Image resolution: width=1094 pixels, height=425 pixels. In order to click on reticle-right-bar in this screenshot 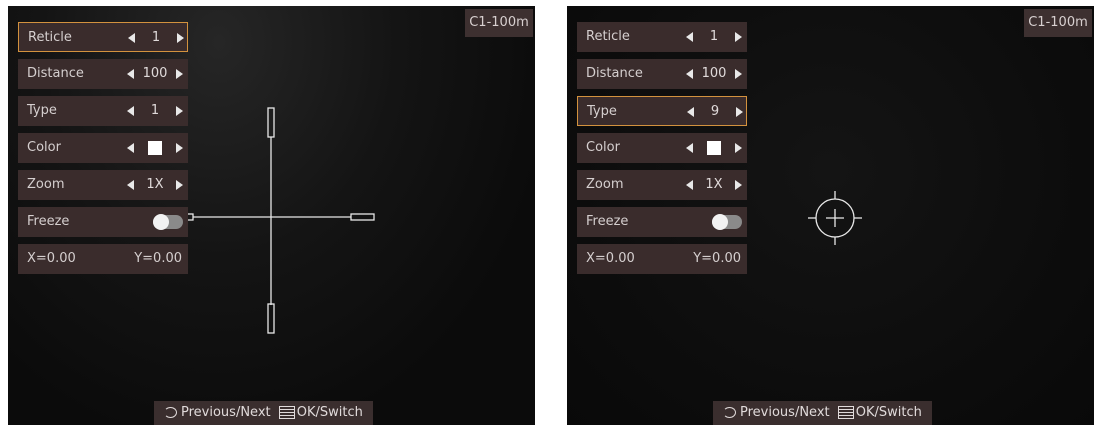, I will do `click(362, 217)`.